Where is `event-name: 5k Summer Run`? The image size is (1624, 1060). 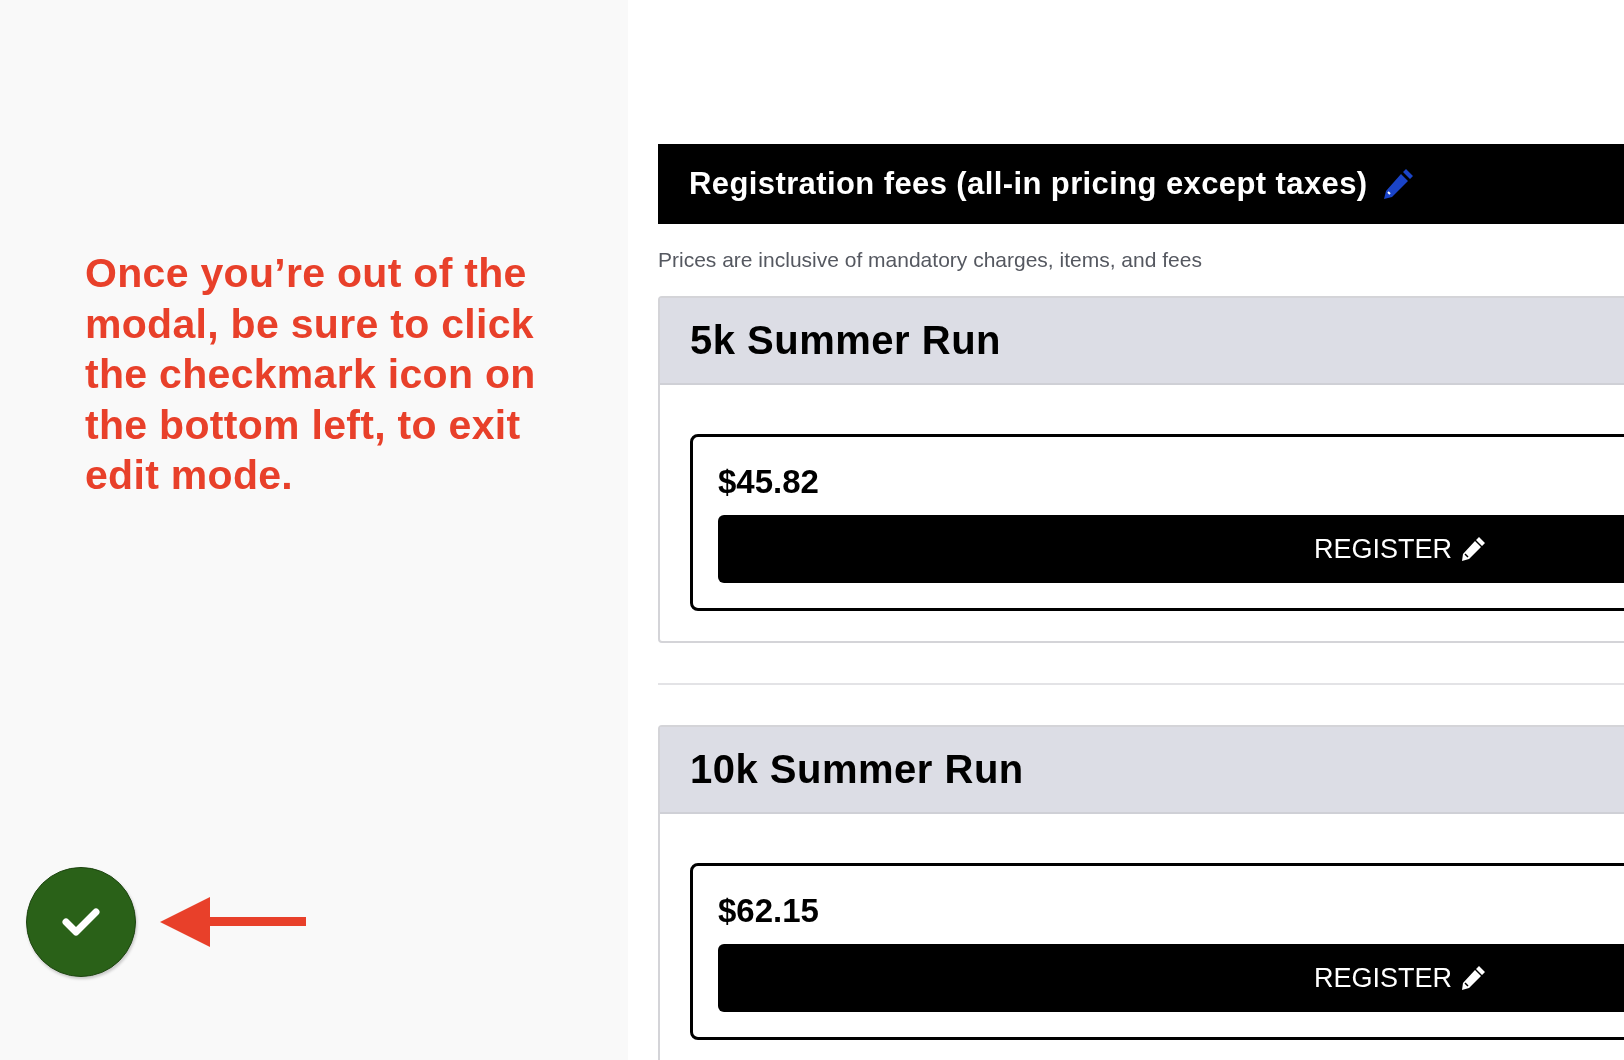
event-name: 5k Summer Run is located at coordinates (846, 340).